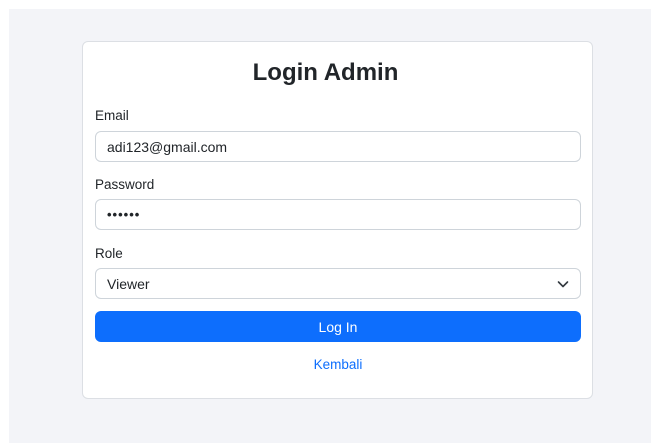 The height and width of the screenshot is (443, 651). What do you see at coordinates (167, 146) in the screenshot?
I see `email-value: adi123@gmail.com` at bounding box center [167, 146].